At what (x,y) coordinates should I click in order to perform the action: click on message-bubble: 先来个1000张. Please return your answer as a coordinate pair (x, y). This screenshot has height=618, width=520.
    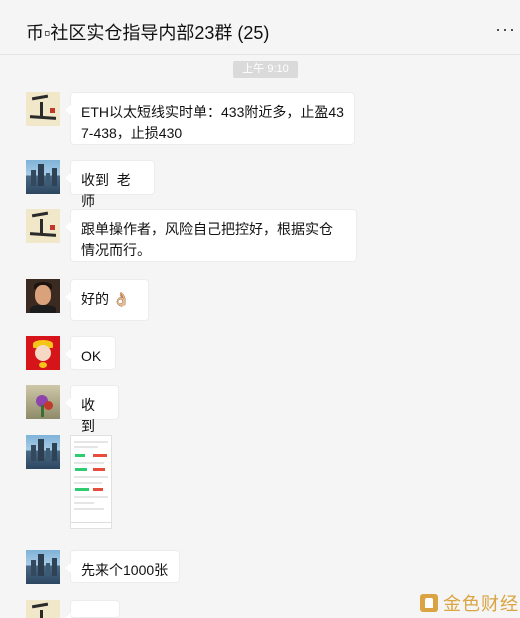
    Looking at the image, I should click on (122, 566).